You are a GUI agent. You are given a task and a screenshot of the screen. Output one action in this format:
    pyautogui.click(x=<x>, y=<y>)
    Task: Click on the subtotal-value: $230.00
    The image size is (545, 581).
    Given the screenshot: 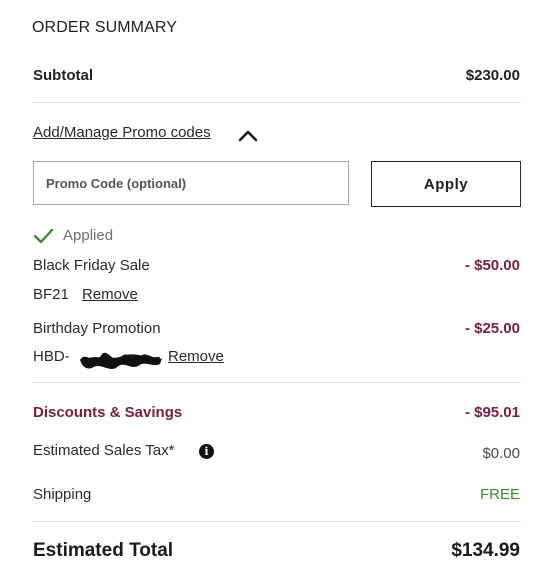 What is the action you would take?
    pyautogui.click(x=492, y=75)
    